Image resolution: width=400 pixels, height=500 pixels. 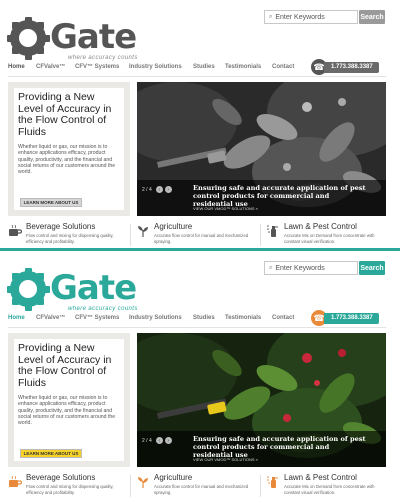 I want to click on slide-controls: 2 / 4 ‹ ›, so click(x=157, y=189).